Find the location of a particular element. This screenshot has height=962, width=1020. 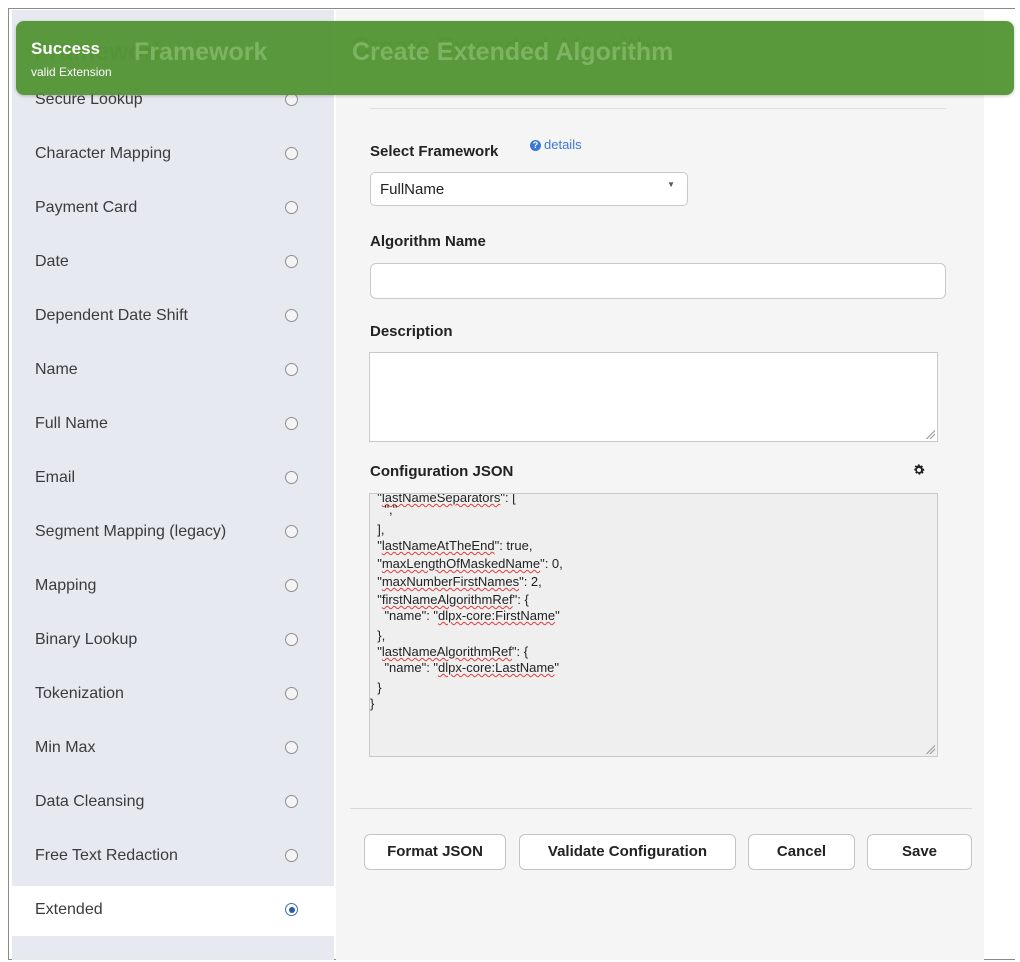

framework-item-email: Email is located at coordinates (173, 479).